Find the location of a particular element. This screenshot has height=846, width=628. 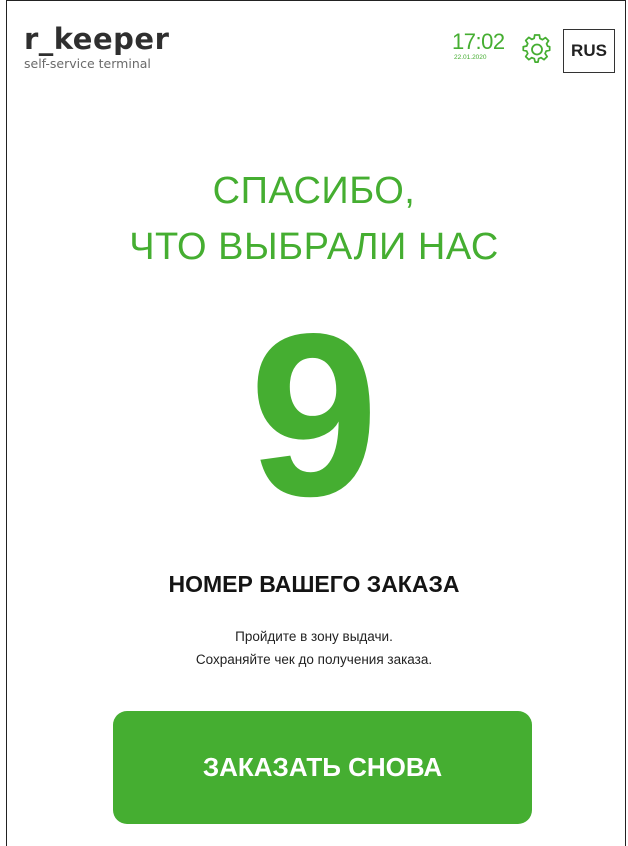

clock-date: 22.01.2020 is located at coordinates (470, 57).